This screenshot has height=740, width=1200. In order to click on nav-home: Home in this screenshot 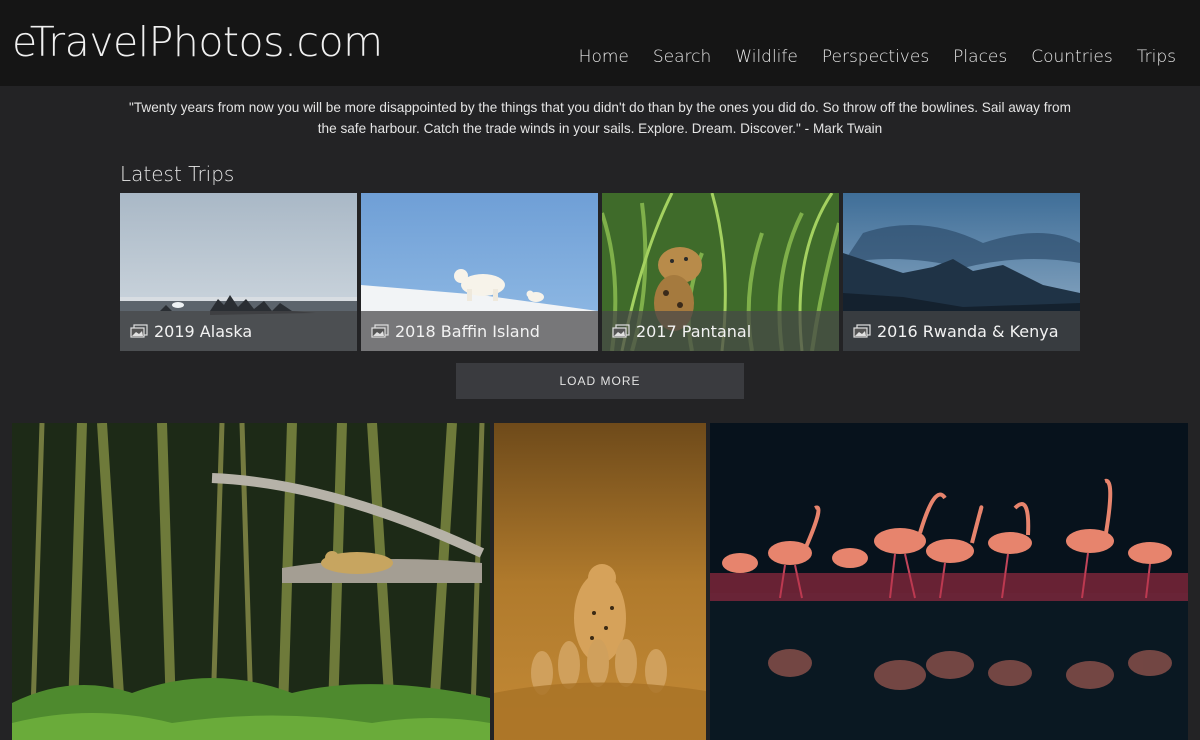, I will do `click(604, 57)`.